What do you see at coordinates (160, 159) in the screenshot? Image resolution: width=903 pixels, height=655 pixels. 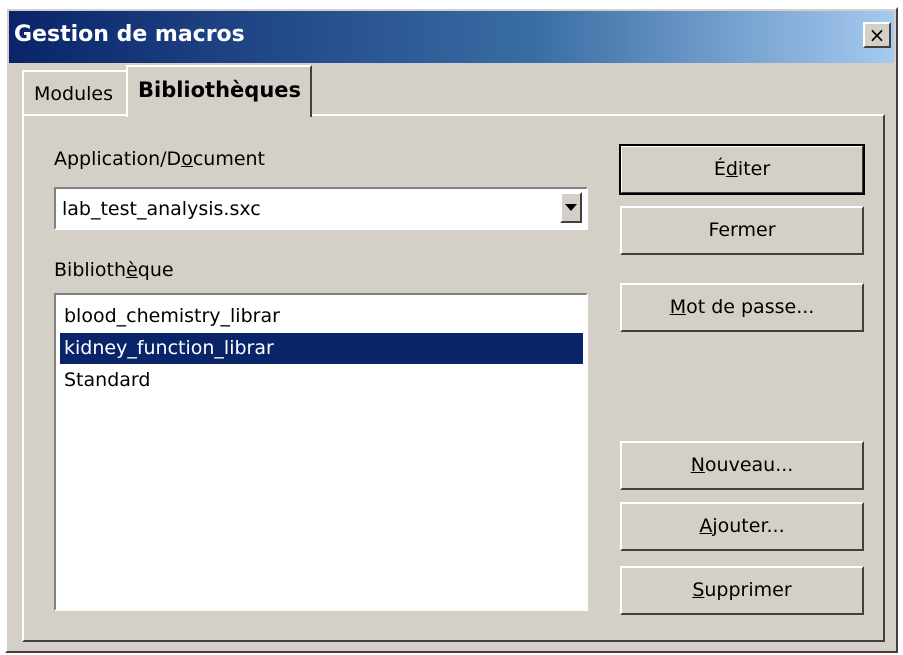 I see `application-document-label: Application/Document` at bounding box center [160, 159].